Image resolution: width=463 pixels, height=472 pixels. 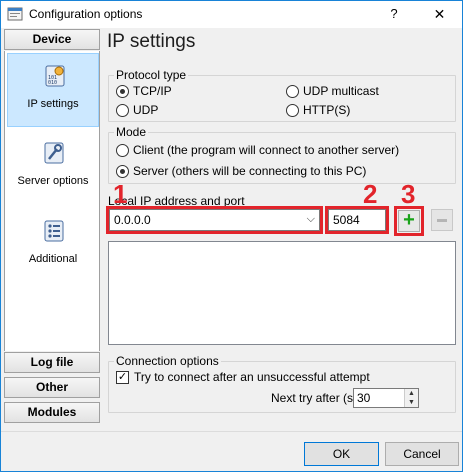 What do you see at coordinates (15, 14) in the screenshot?
I see `app-icon` at bounding box center [15, 14].